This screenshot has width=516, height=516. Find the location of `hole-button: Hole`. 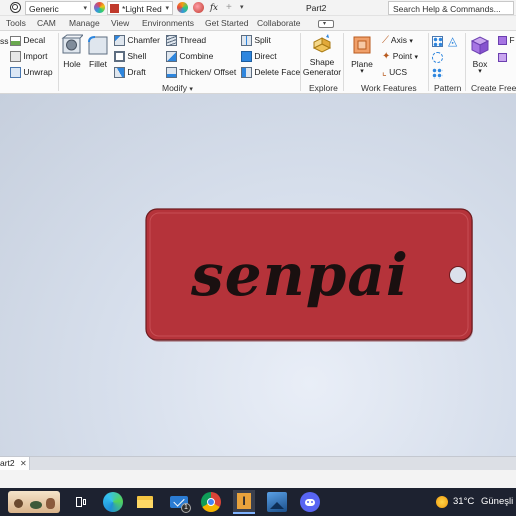

hole-button: Hole is located at coordinates (72, 51).